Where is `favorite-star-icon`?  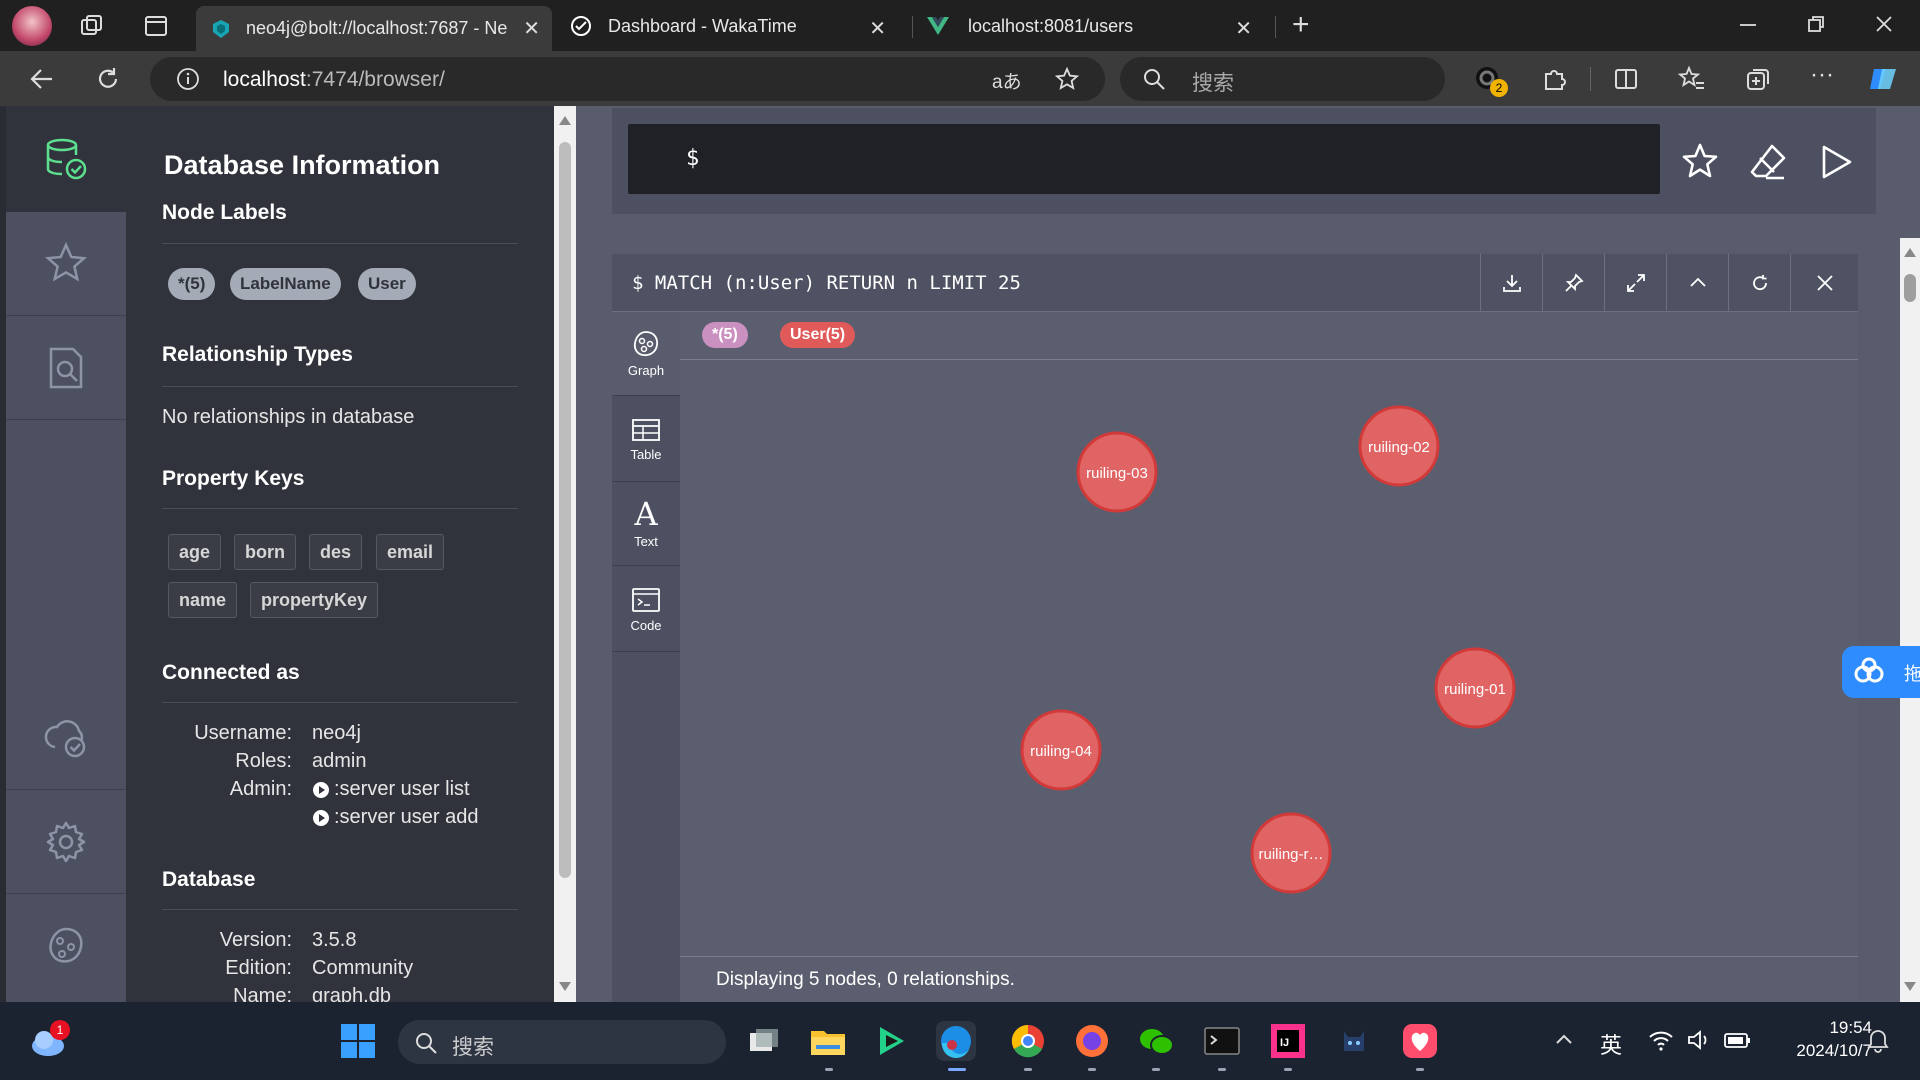
favorite-star-icon is located at coordinates (1067, 79).